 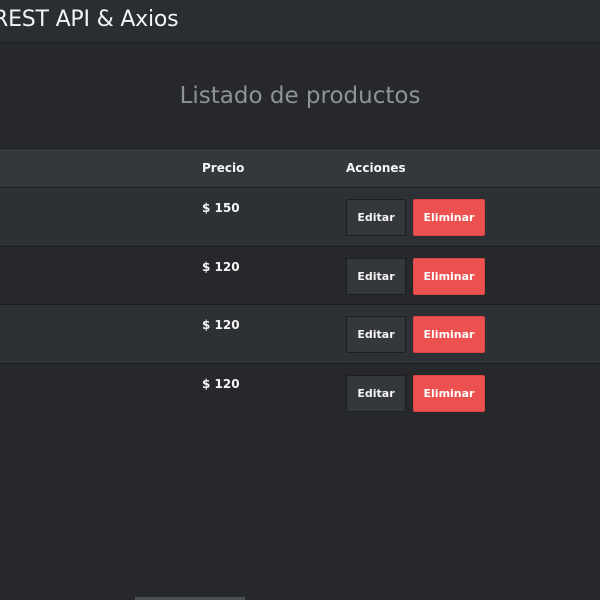 What do you see at coordinates (376, 168) in the screenshot?
I see `column-header-actions: Acciones` at bounding box center [376, 168].